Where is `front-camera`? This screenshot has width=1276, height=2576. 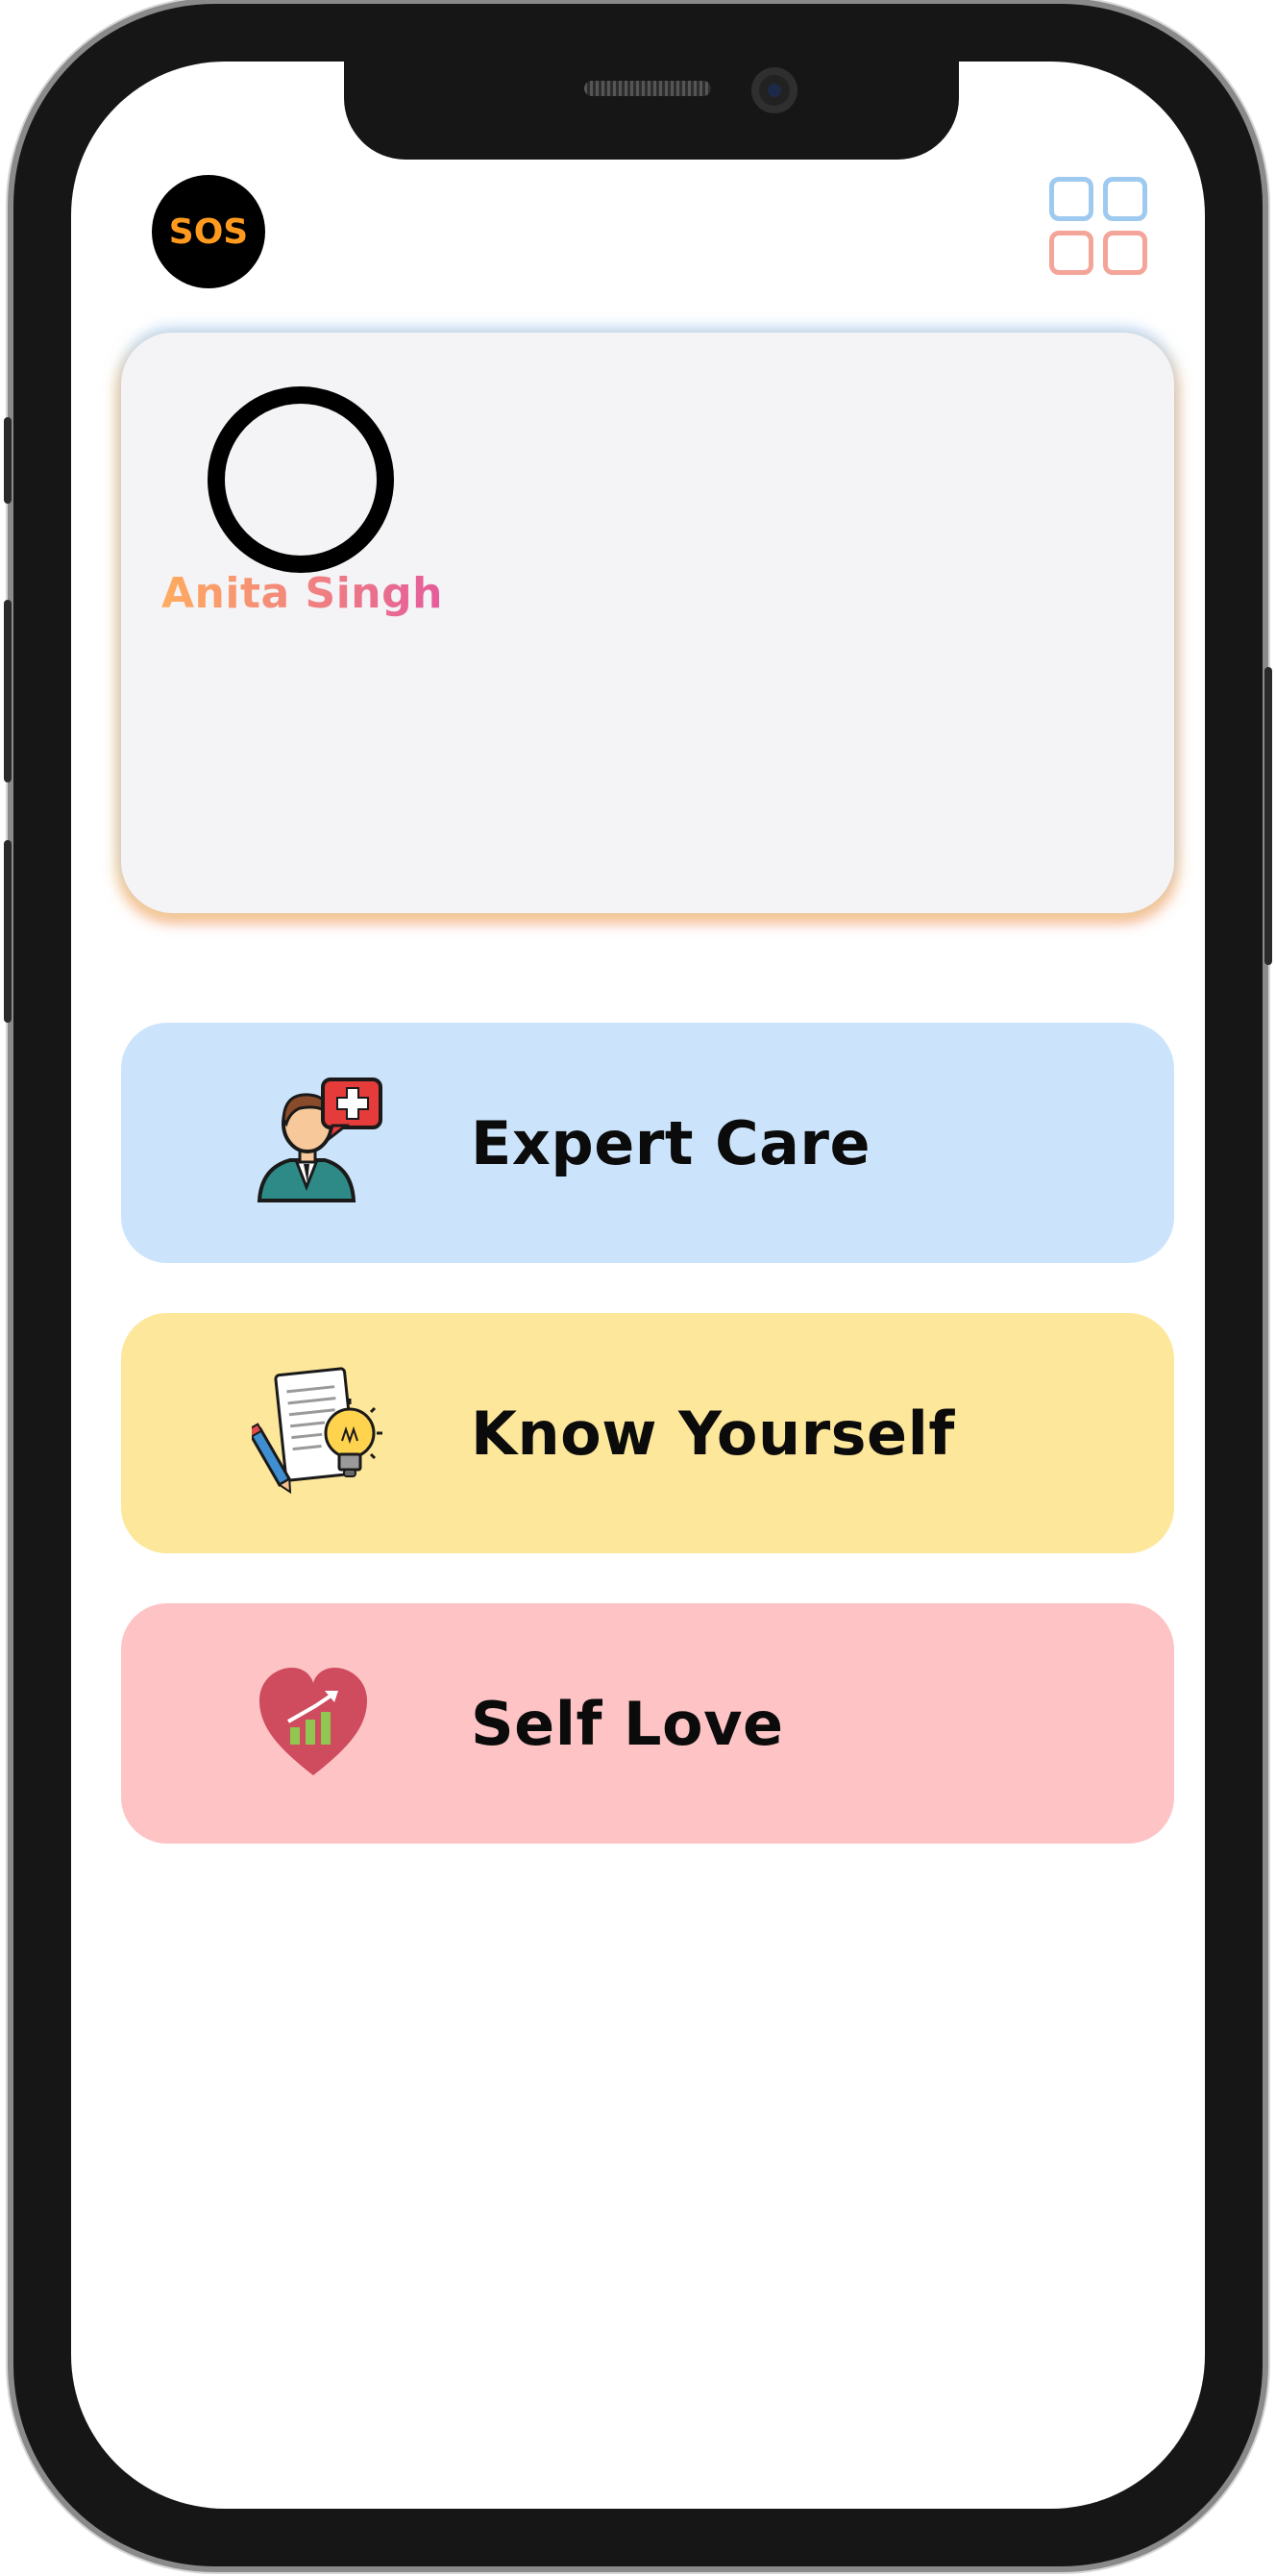 front-camera is located at coordinates (774, 90).